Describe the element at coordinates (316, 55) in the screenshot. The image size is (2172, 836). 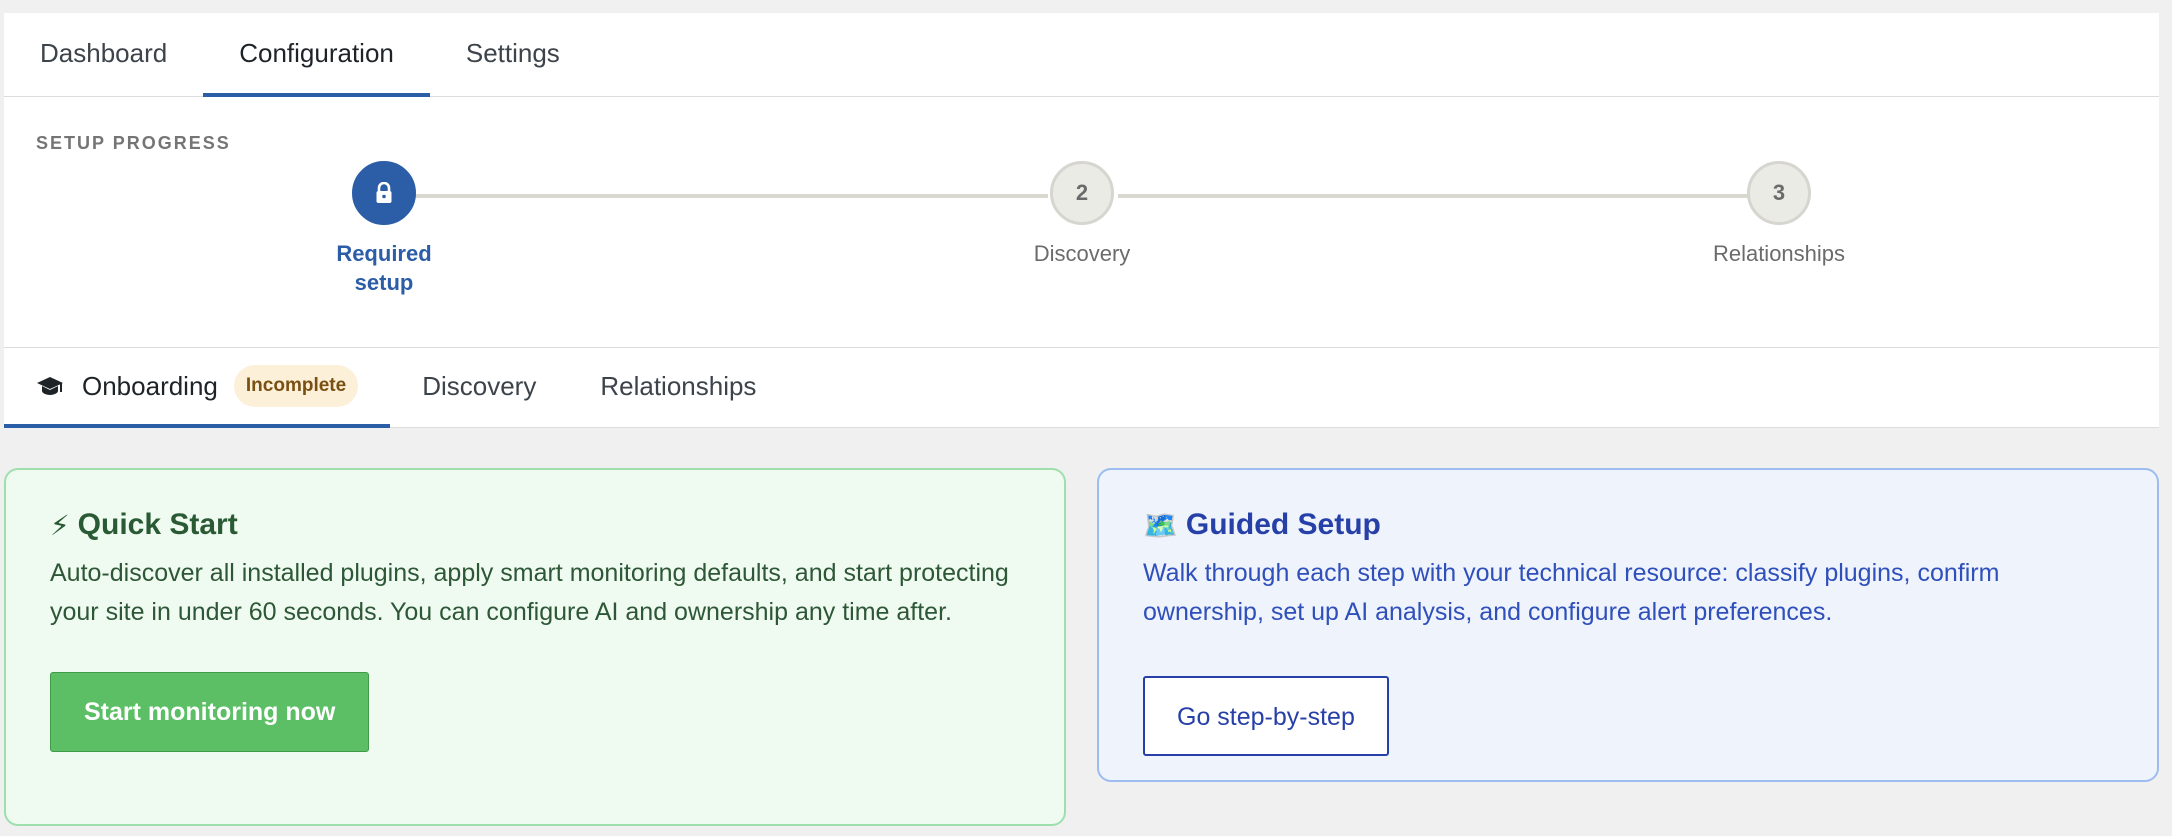
I see `tab-configuration: Configuration` at that location.